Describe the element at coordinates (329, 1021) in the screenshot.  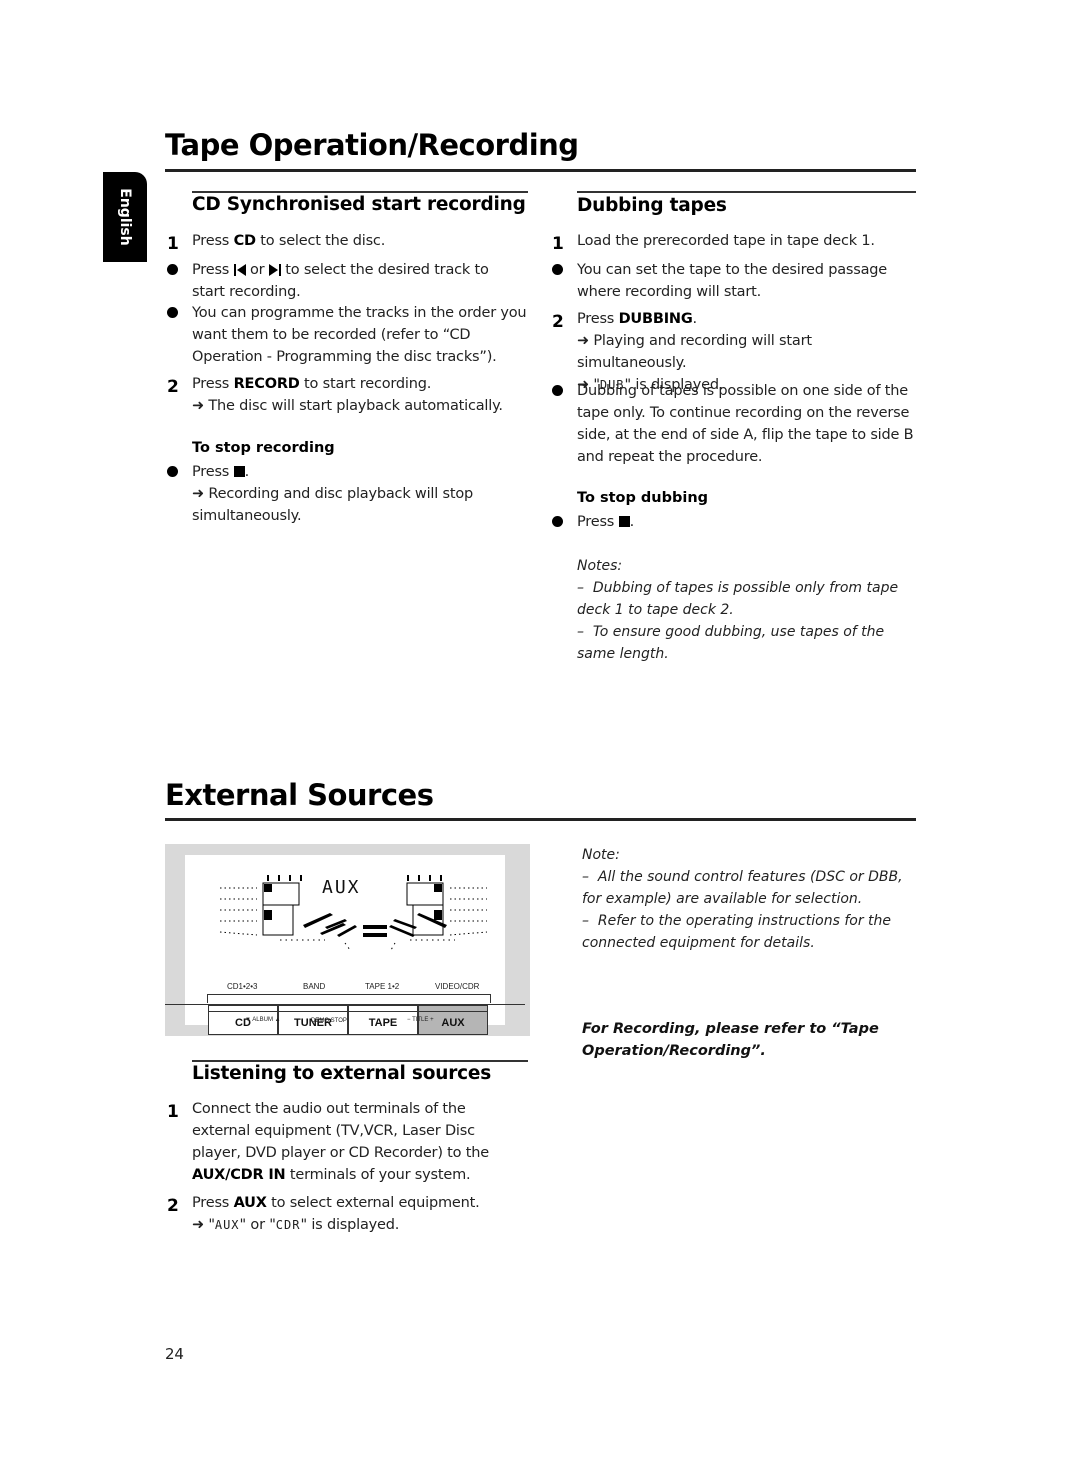
I see `demo-stop-label: DEMO STOP` at that location.